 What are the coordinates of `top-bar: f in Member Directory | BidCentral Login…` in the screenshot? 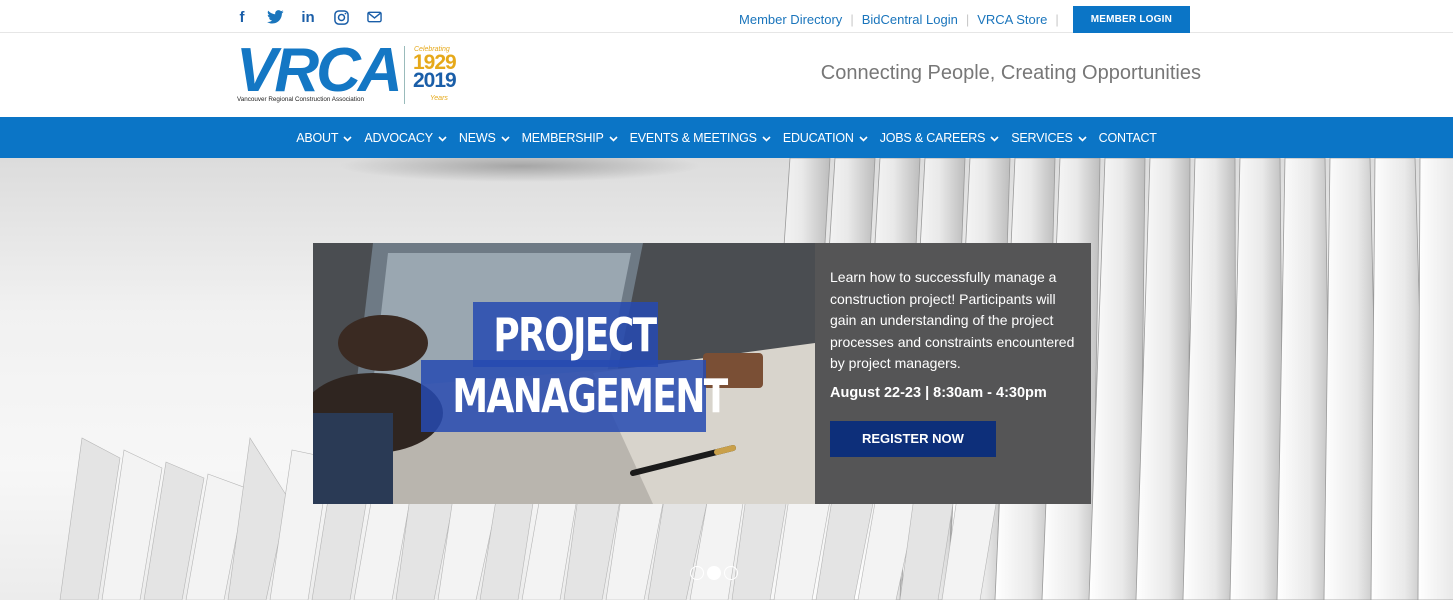 It's located at (726, 16).